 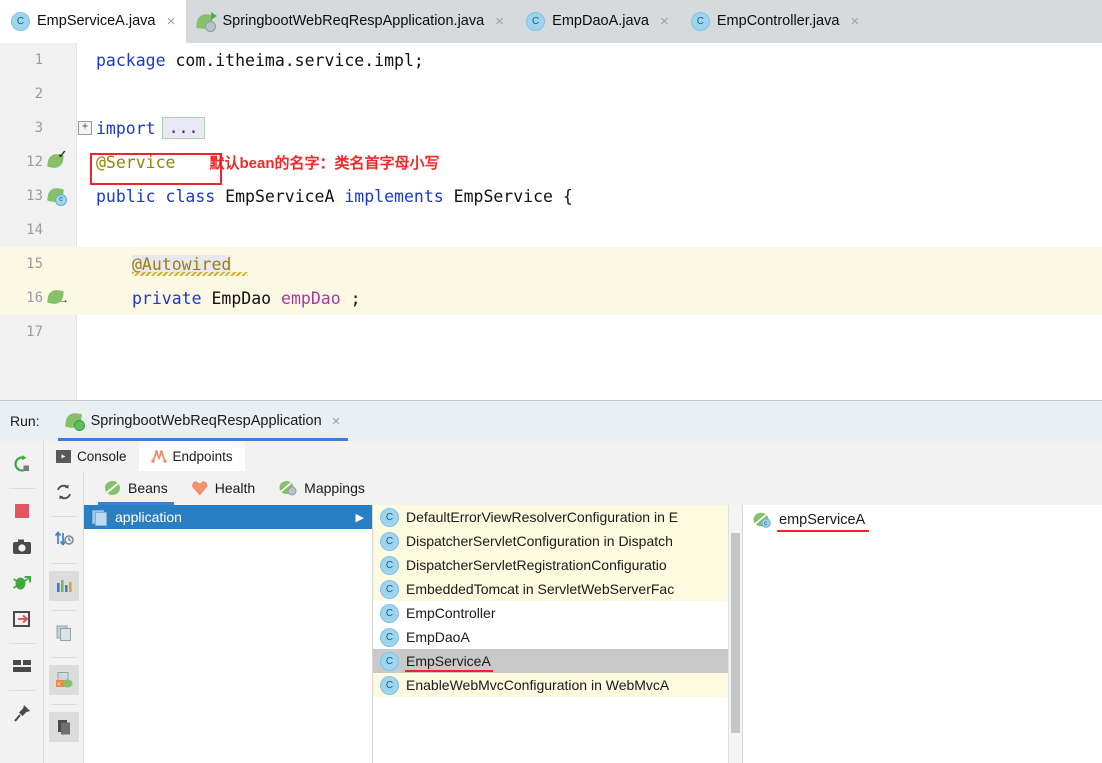 I want to click on bean-check-icon: ✓, so click(x=57, y=160).